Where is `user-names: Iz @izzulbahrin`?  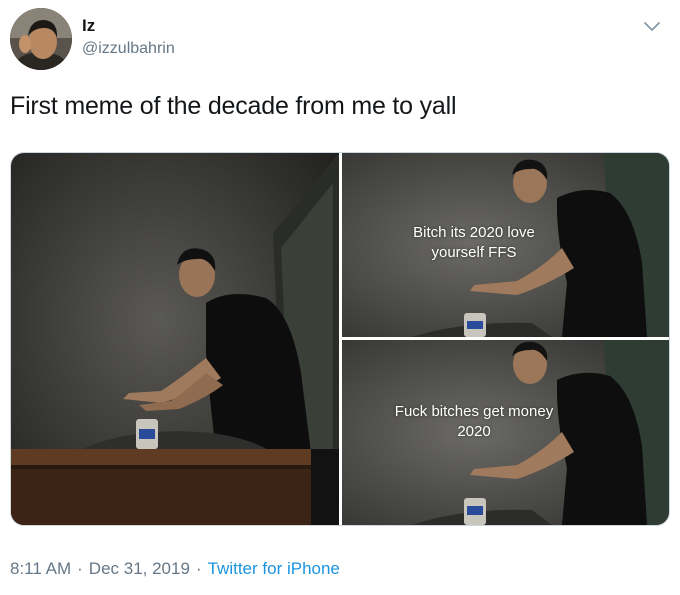
user-names: Iz @izzulbahrin is located at coordinates (128, 38).